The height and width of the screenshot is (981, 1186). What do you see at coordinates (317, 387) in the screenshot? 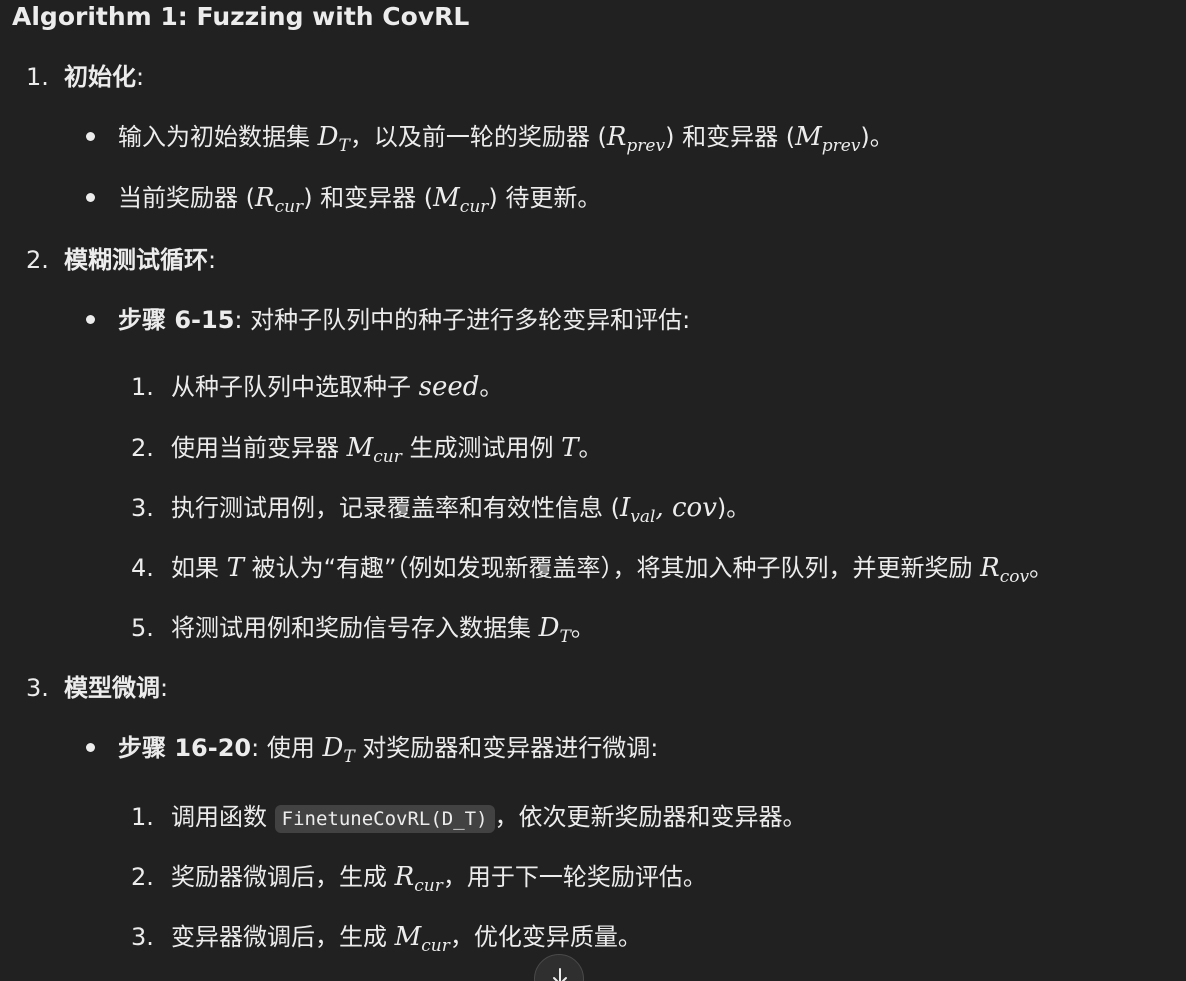
I see `list-item: 1. 从种子队列中选取种子 seed。` at bounding box center [317, 387].